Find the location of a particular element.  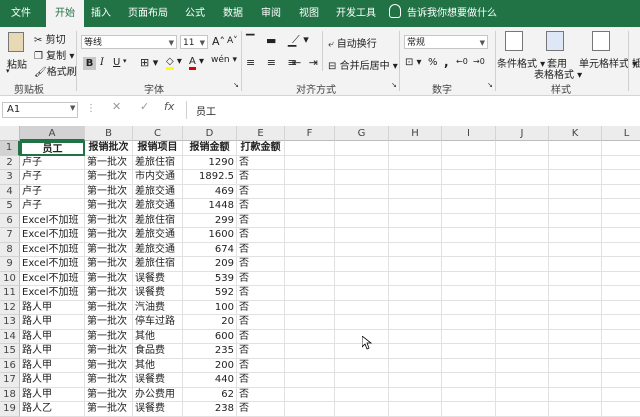

name-box-dropdown-icon: ▼ is located at coordinates (72, 108).